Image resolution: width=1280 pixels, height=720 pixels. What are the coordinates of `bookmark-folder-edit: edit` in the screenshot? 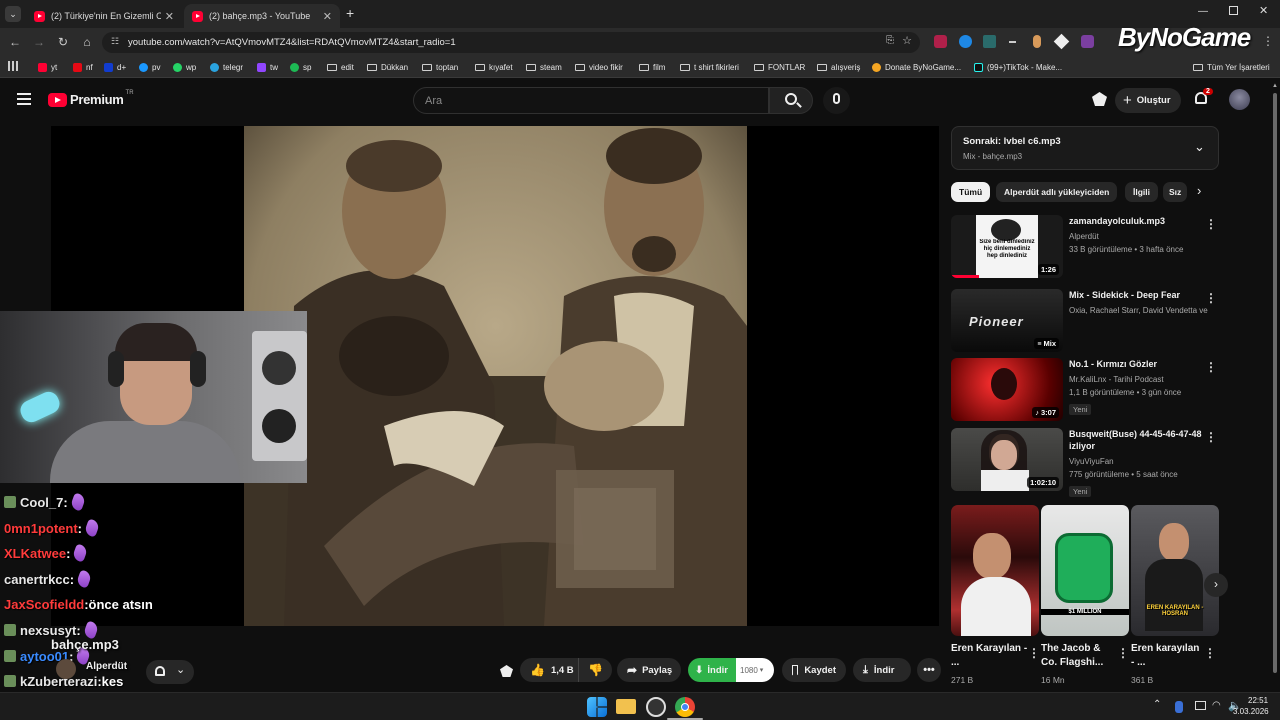 It's located at (340, 67).